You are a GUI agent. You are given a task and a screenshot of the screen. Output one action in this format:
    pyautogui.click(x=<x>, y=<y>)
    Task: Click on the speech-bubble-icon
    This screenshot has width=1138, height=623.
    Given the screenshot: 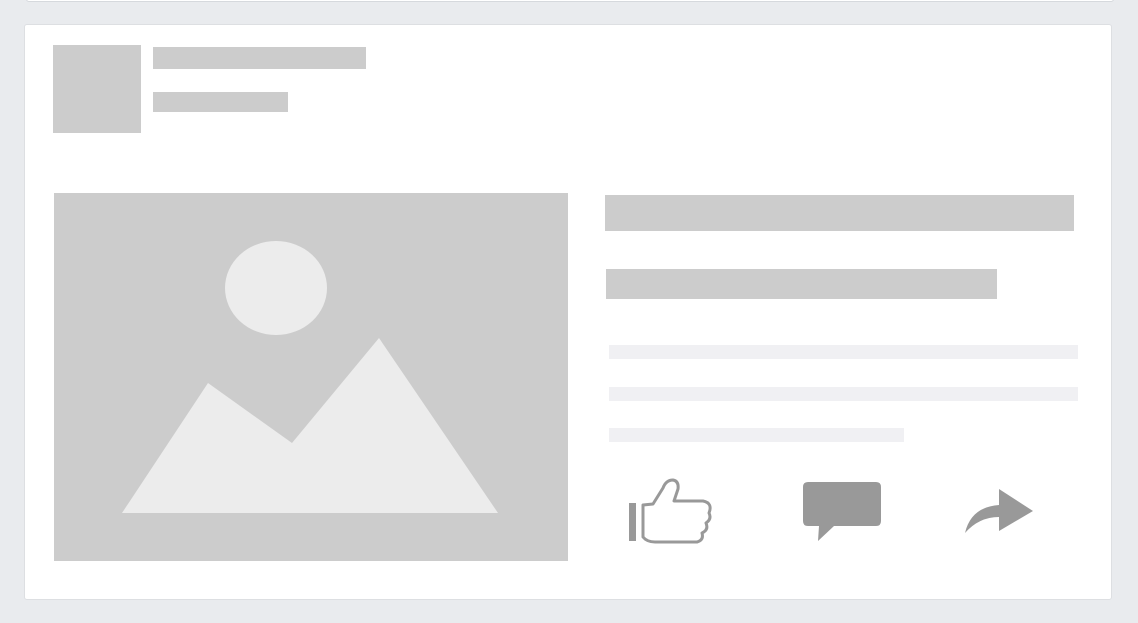 What is the action you would take?
    pyautogui.click(x=842, y=511)
    